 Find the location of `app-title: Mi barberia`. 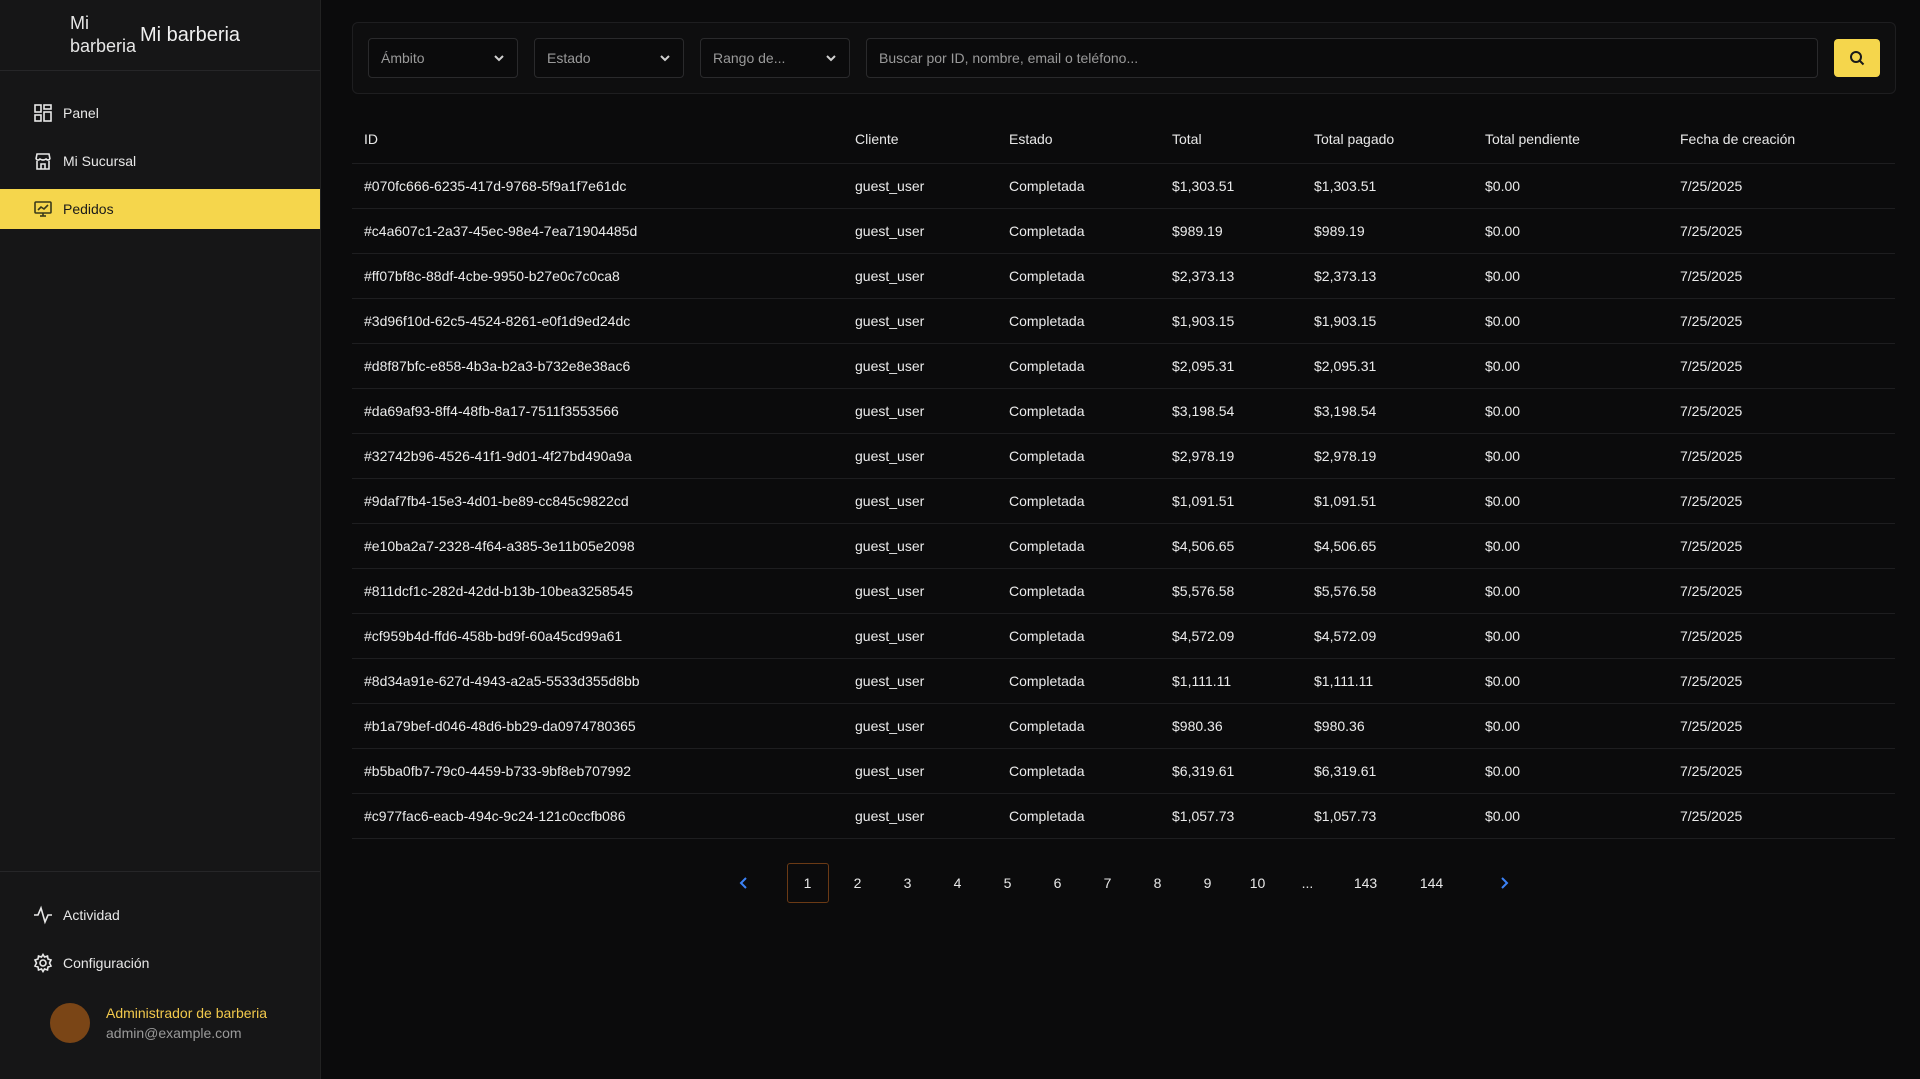

app-title: Mi barberia is located at coordinates (190, 34).